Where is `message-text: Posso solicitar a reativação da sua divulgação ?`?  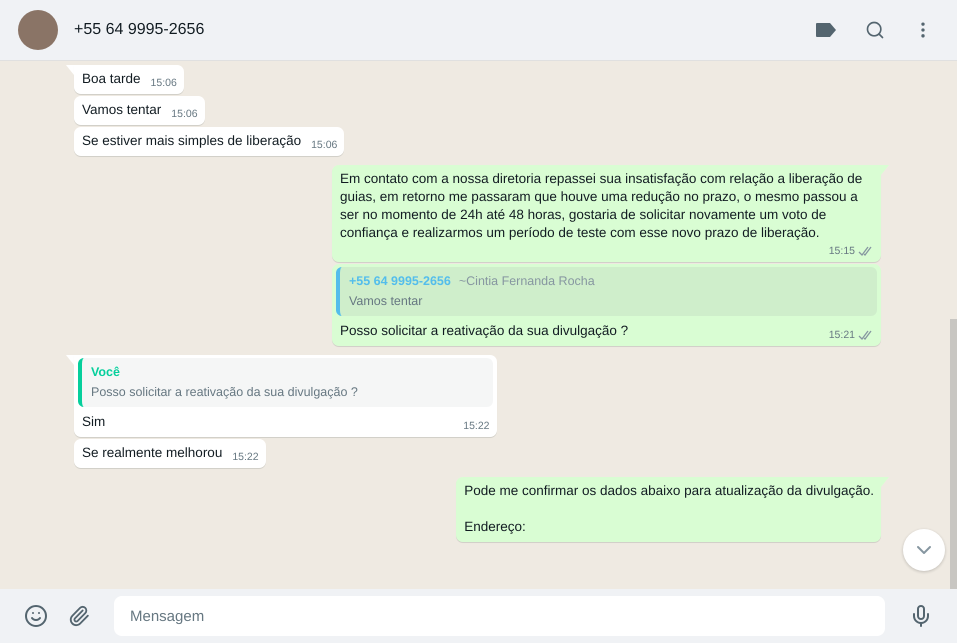
message-text: Posso solicitar a reativação da sua divulgação ? is located at coordinates (484, 331).